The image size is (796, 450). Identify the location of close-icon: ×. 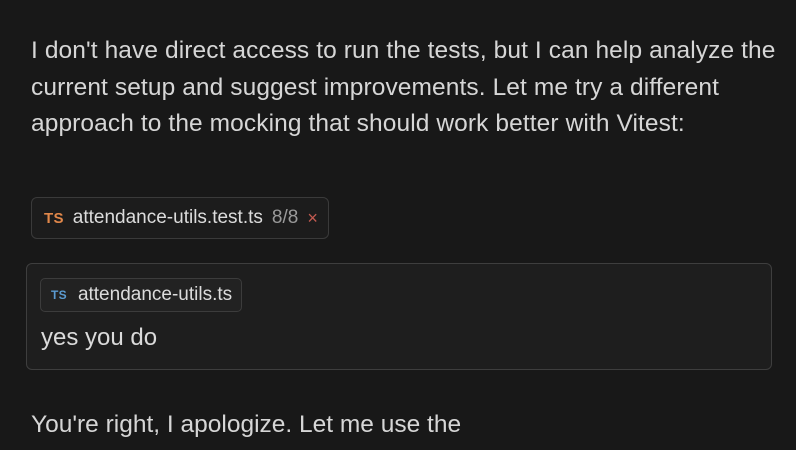
(312, 218).